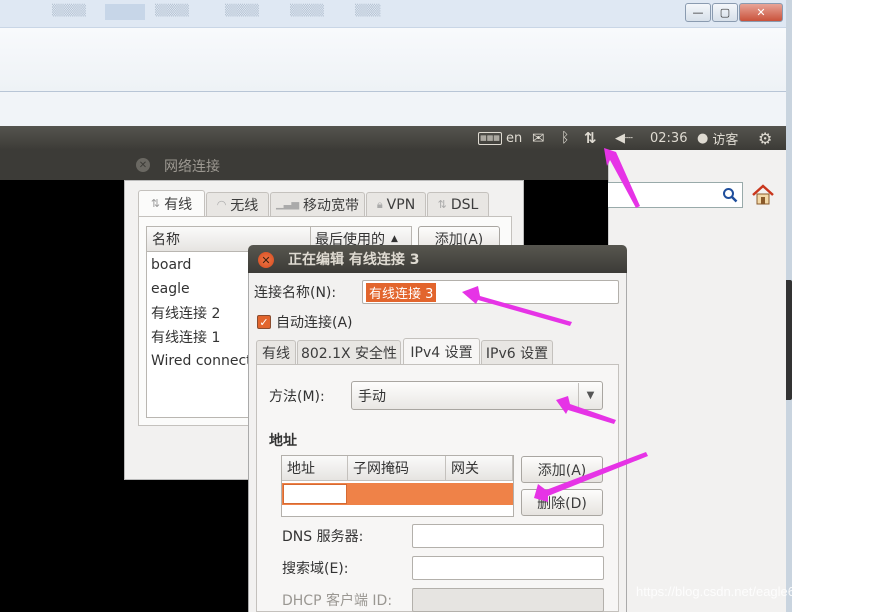 The width and height of the screenshot is (883, 612). Describe the element at coordinates (368, 10) in the screenshot. I see `blurred-menu: ▒▒▒` at that location.